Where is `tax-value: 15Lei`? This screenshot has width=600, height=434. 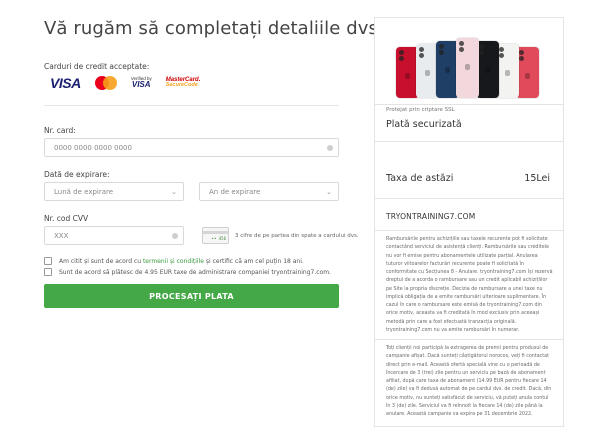 tax-value: 15Lei is located at coordinates (537, 178).